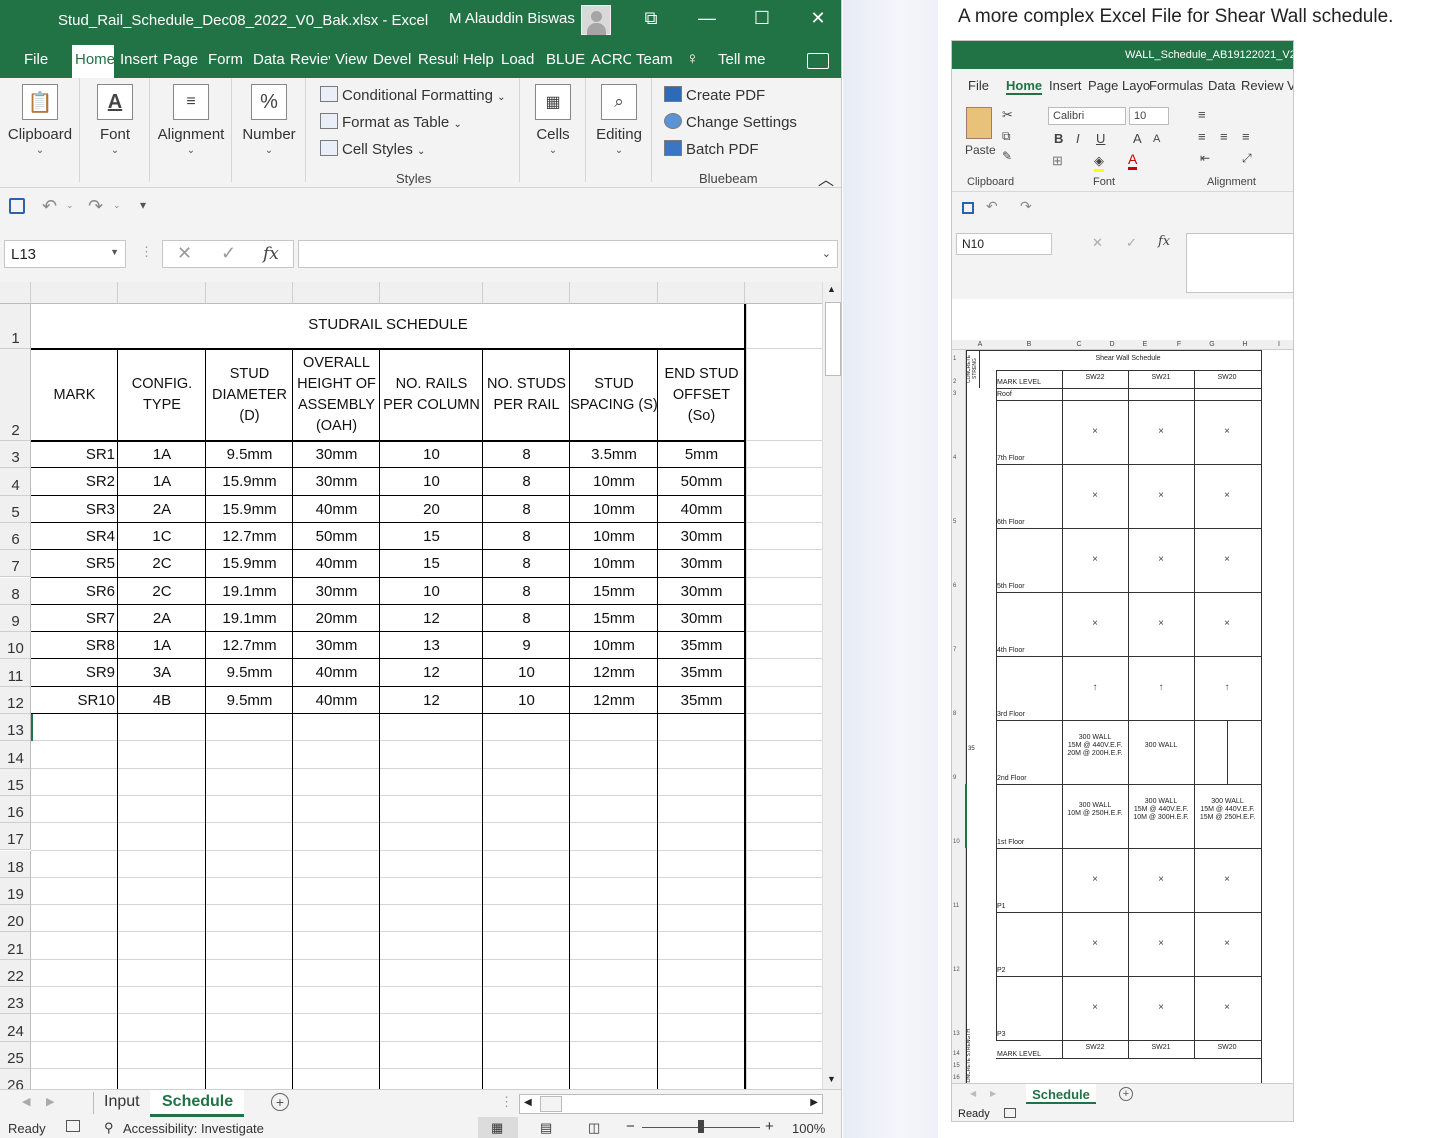 This screenshot has height=1138, width=1431. What do you see at coordinates (1179, 344) in the screenshot?
I see `column-header: F` at bounding box center [1179, 344].